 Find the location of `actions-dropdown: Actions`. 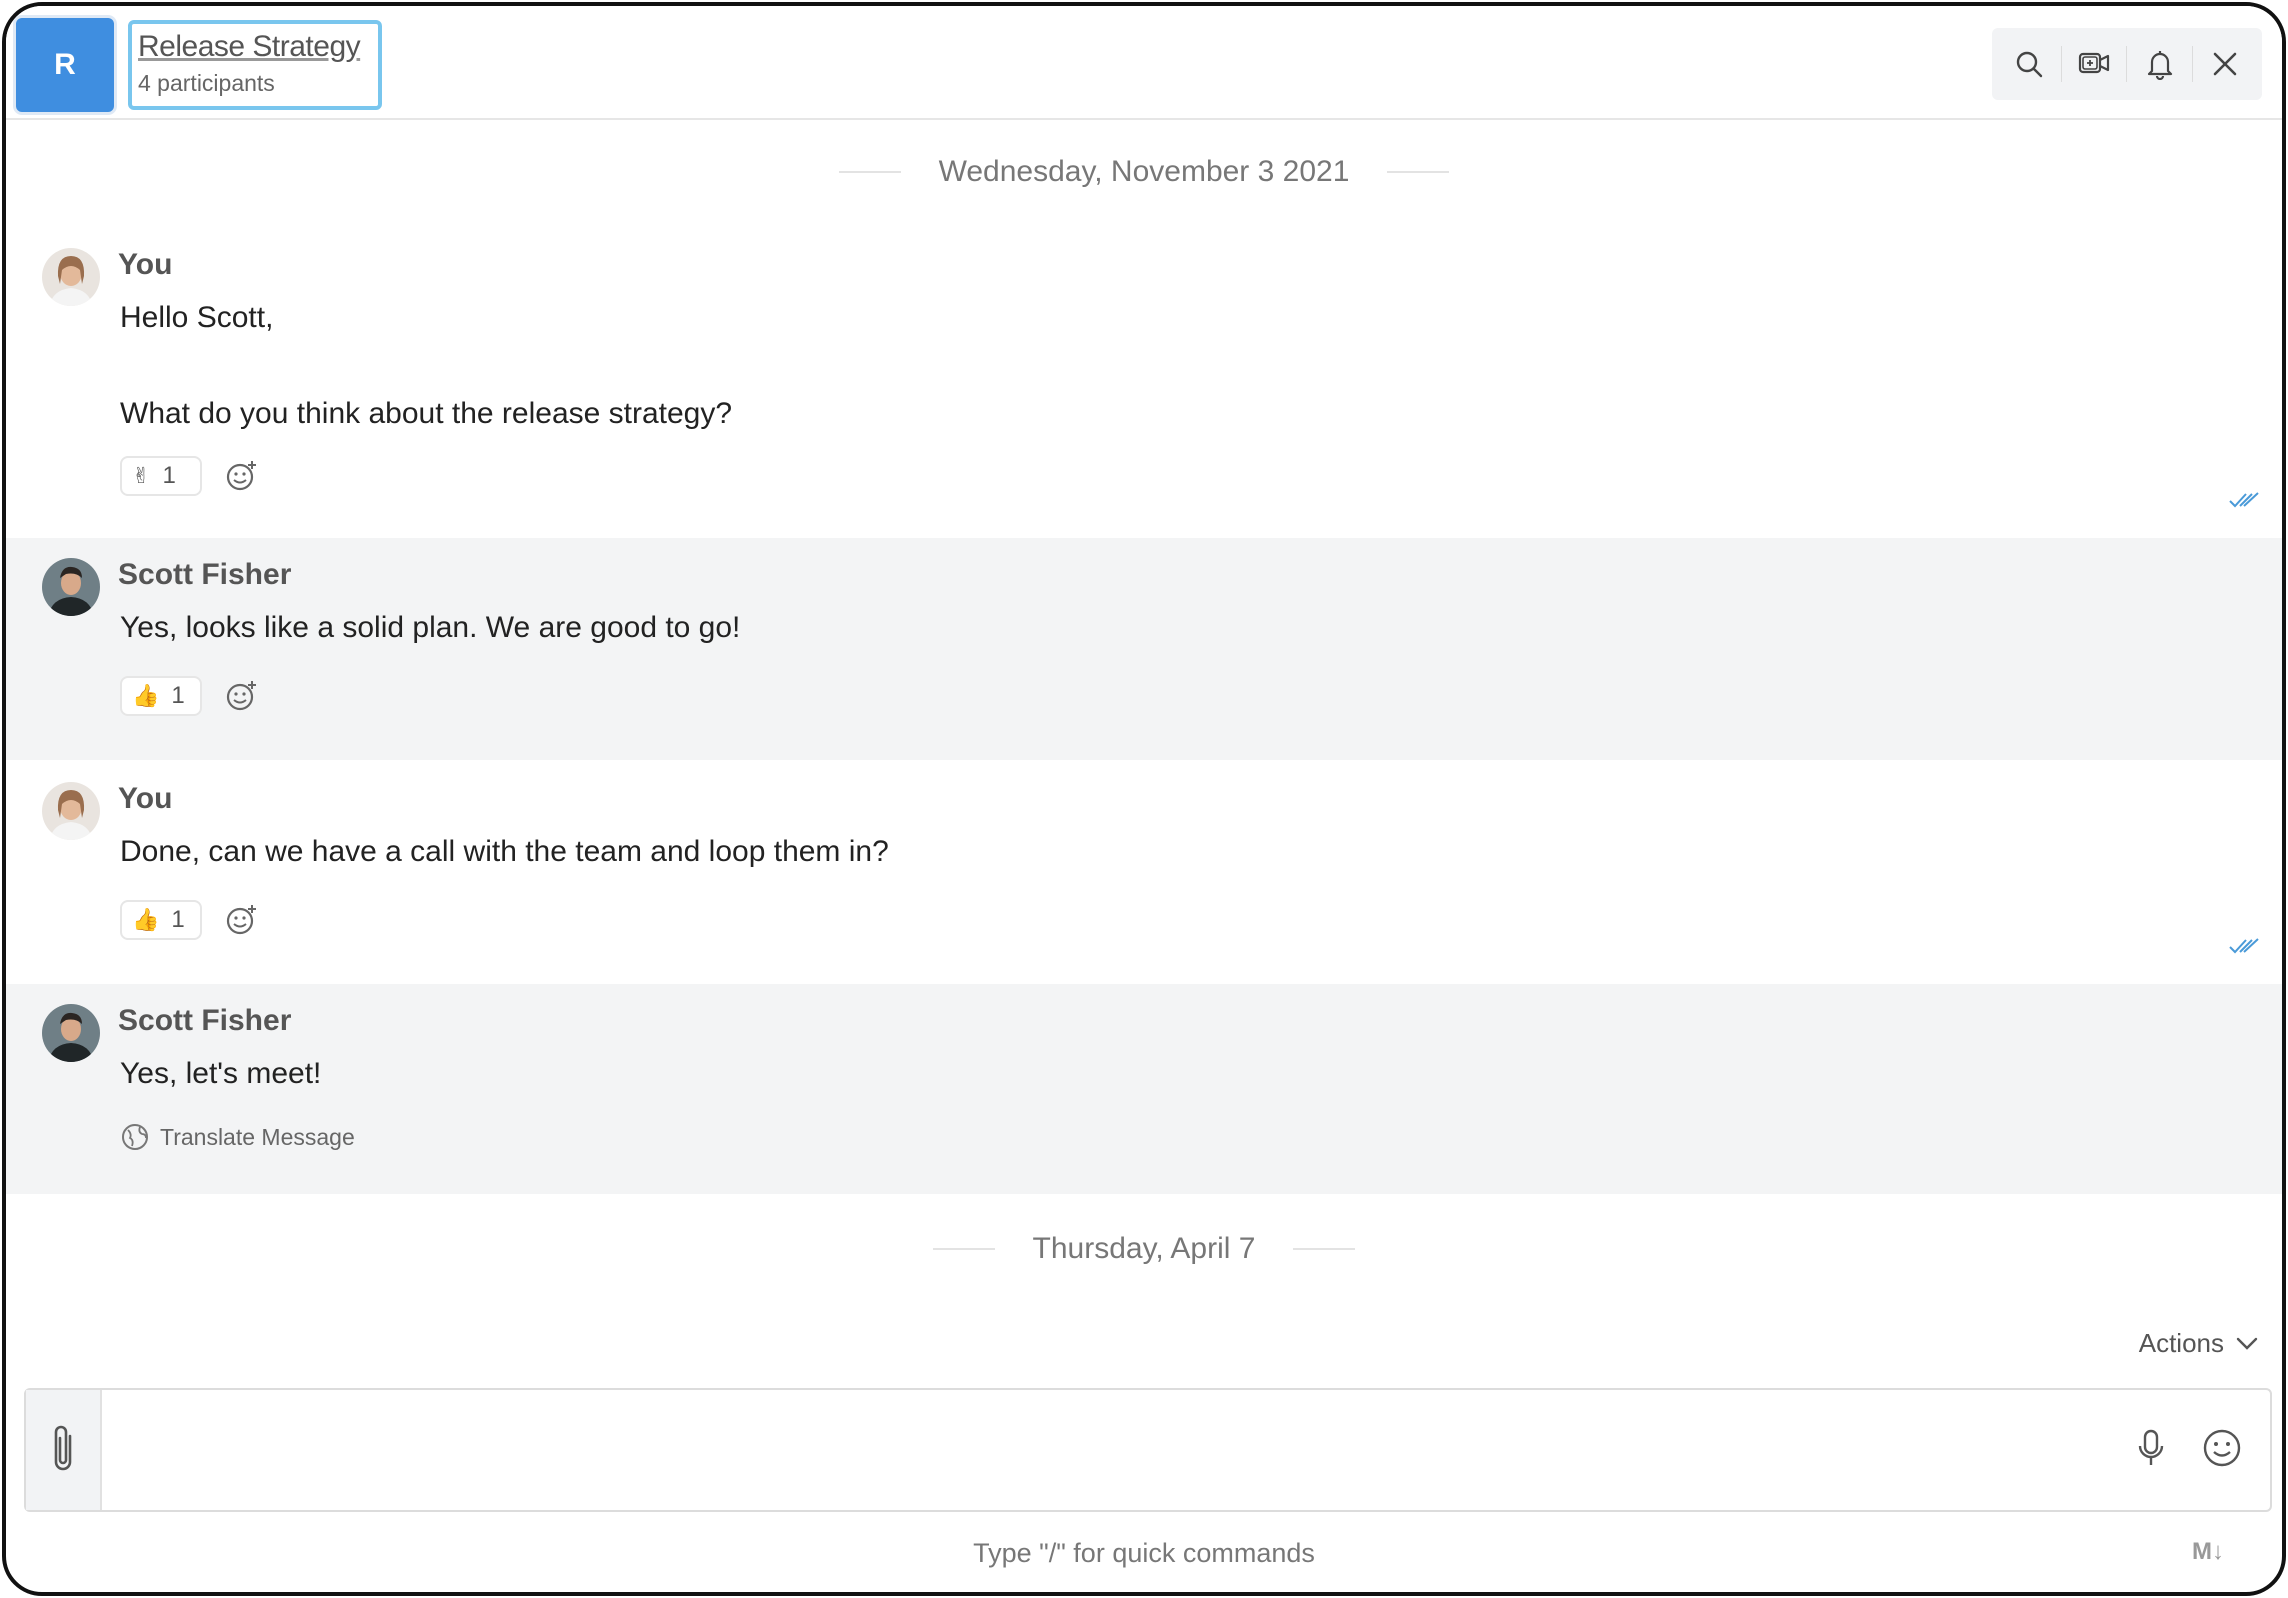

actions-dropdown: Actions is located at coordinates (2198, 1343).